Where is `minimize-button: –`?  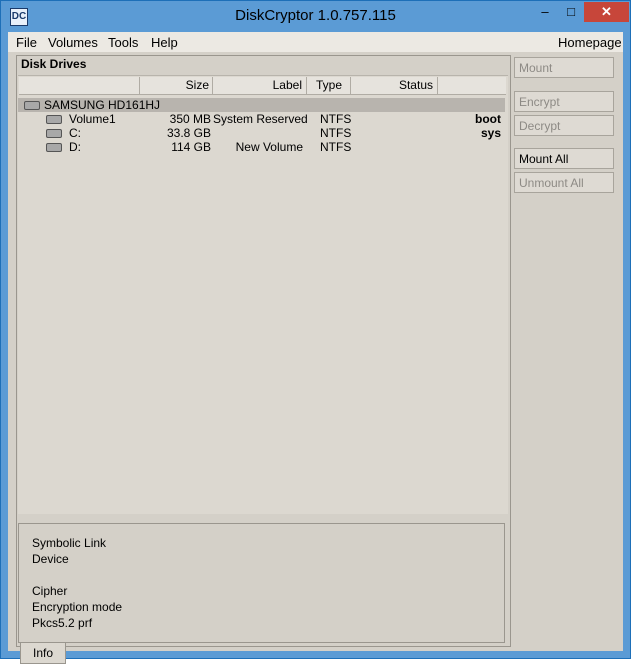 minimize-button: – is located at coordinates (545, 12).